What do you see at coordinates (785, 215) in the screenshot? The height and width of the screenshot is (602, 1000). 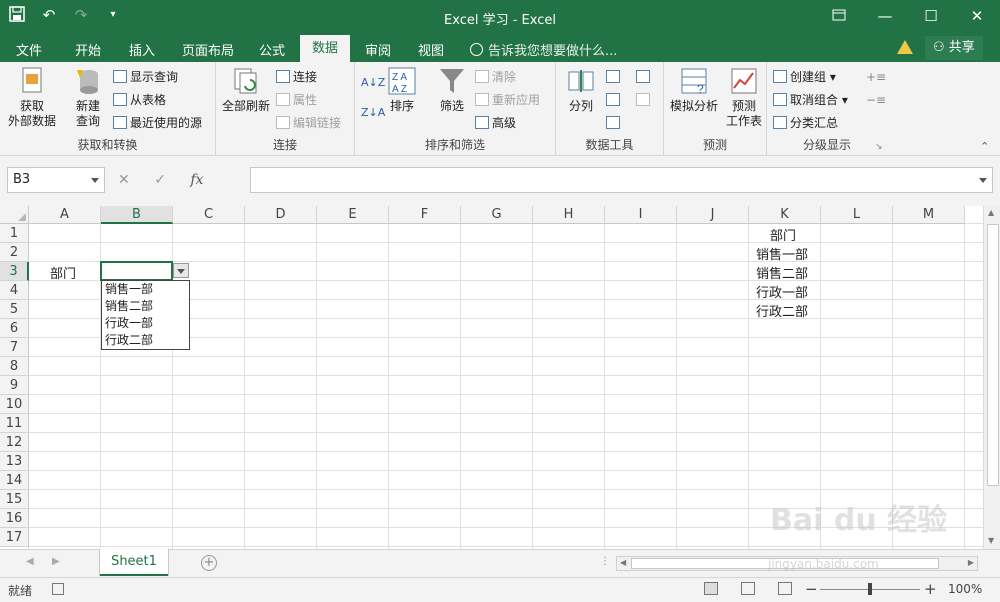 I see `column-header-K: K` at bounding box center [785, 215].